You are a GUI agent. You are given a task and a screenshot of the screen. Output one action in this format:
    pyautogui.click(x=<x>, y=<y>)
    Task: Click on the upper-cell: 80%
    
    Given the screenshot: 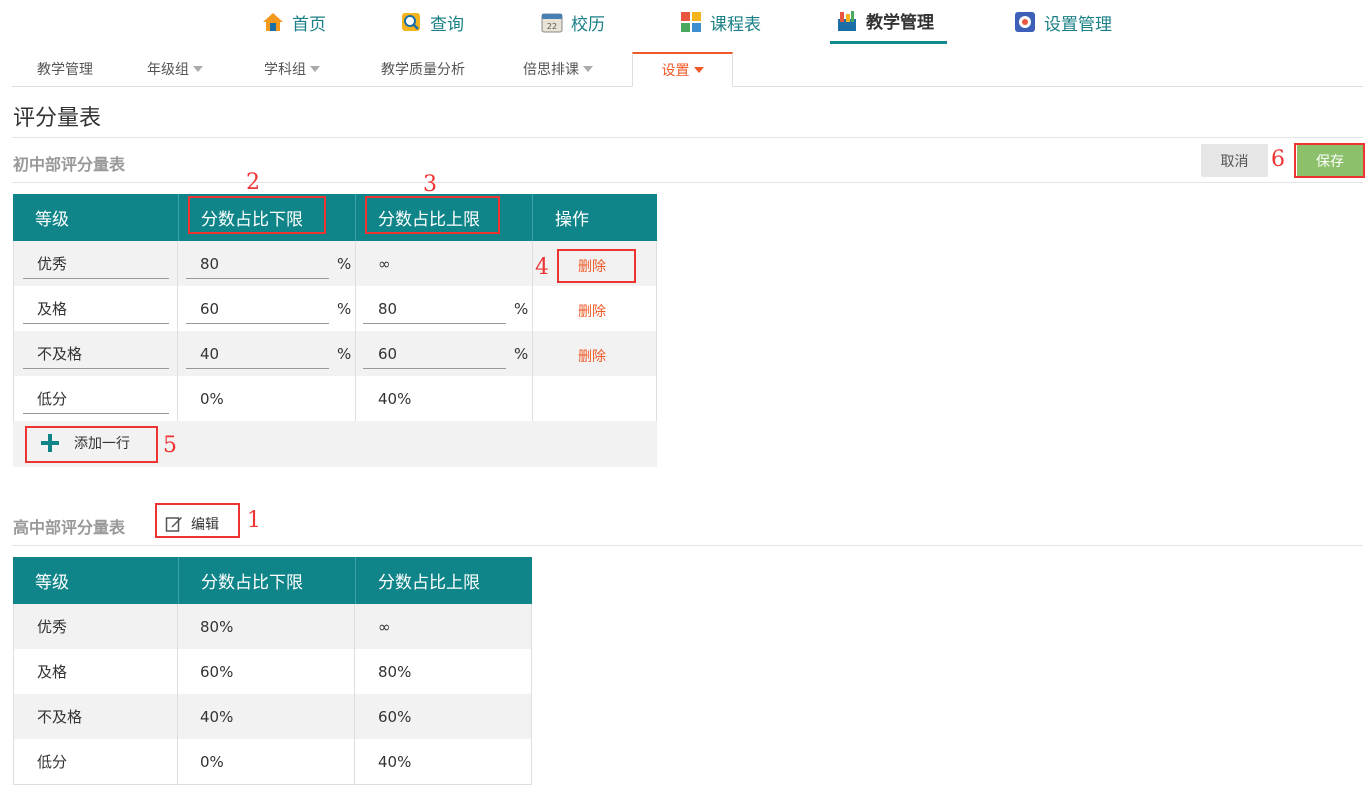 What is the action you would take?
    pyautogui.click(x=395, y=671)
    